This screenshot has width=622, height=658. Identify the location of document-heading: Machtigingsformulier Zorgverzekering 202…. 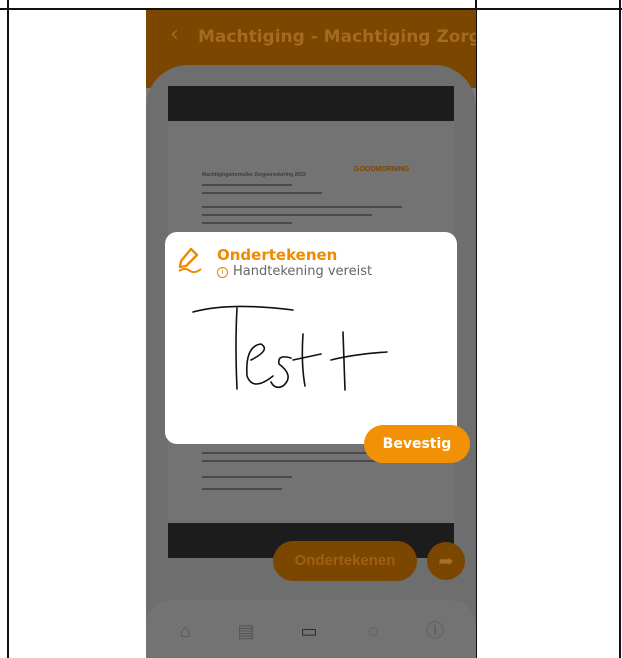
(254, 175).